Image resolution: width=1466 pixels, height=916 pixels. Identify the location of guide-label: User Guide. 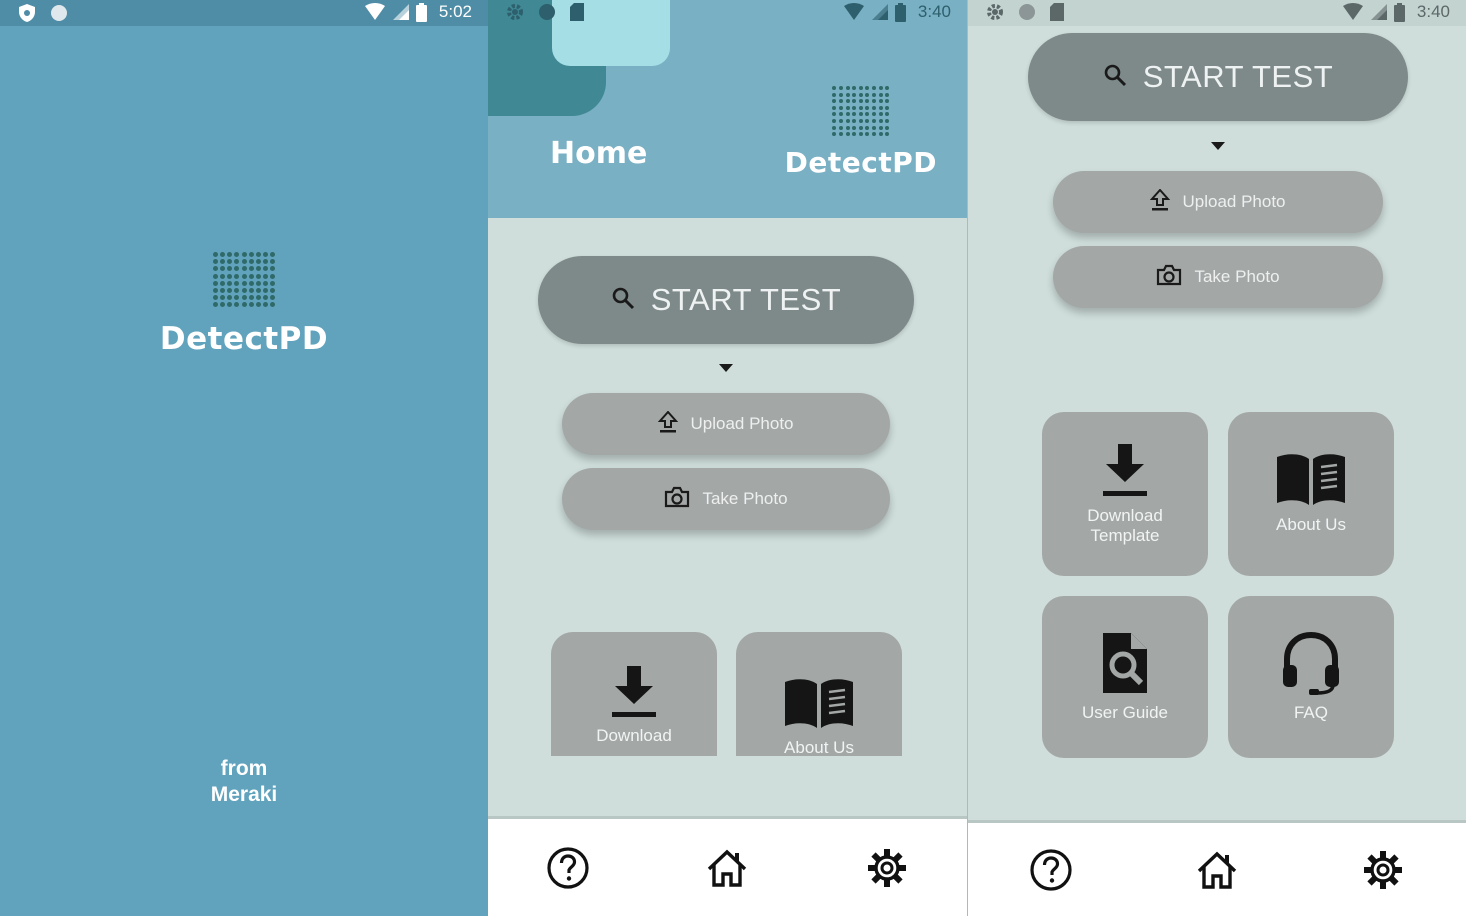
(1125, 712).